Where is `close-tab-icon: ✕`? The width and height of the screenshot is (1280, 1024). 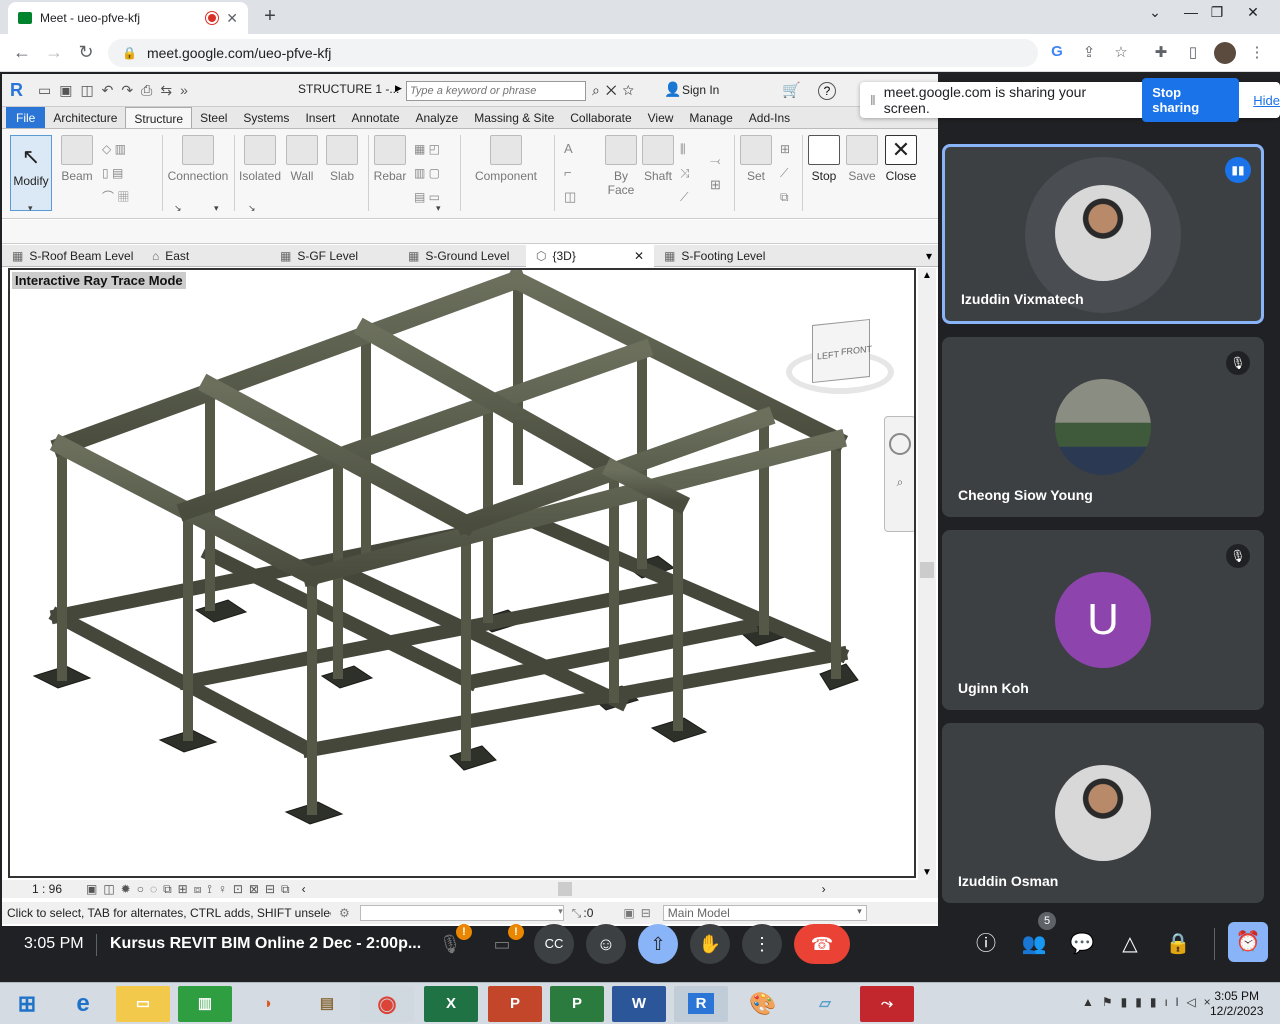
close-tab-icon: ✕ is located at coordinates (232, 18).